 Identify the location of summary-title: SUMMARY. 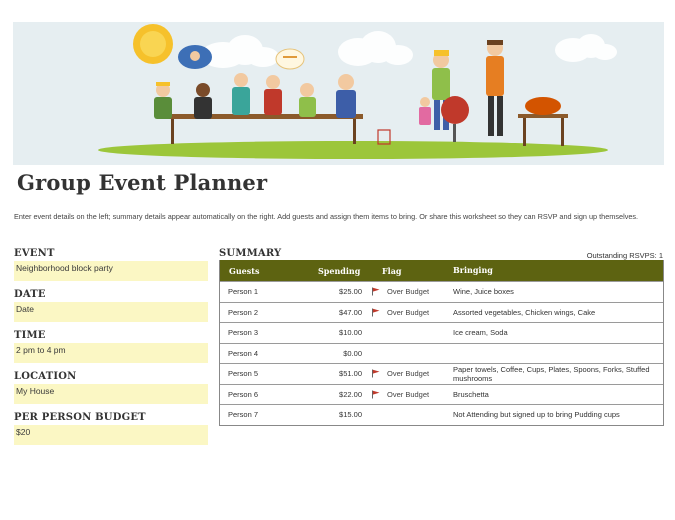
(250, 253).